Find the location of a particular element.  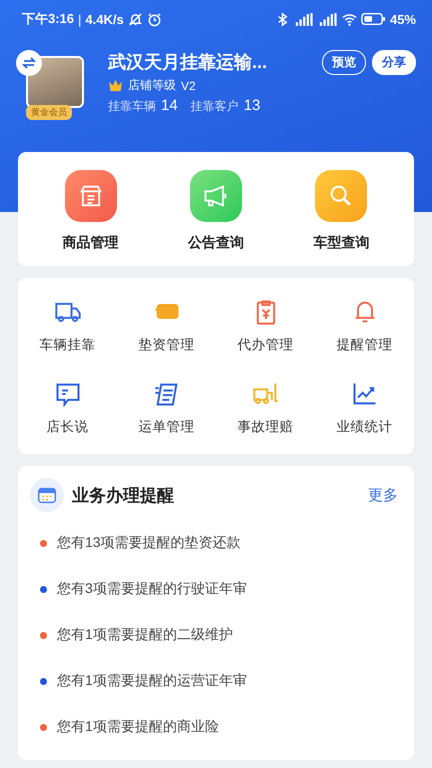

alarm-icon is located at coordinates (154, 19).